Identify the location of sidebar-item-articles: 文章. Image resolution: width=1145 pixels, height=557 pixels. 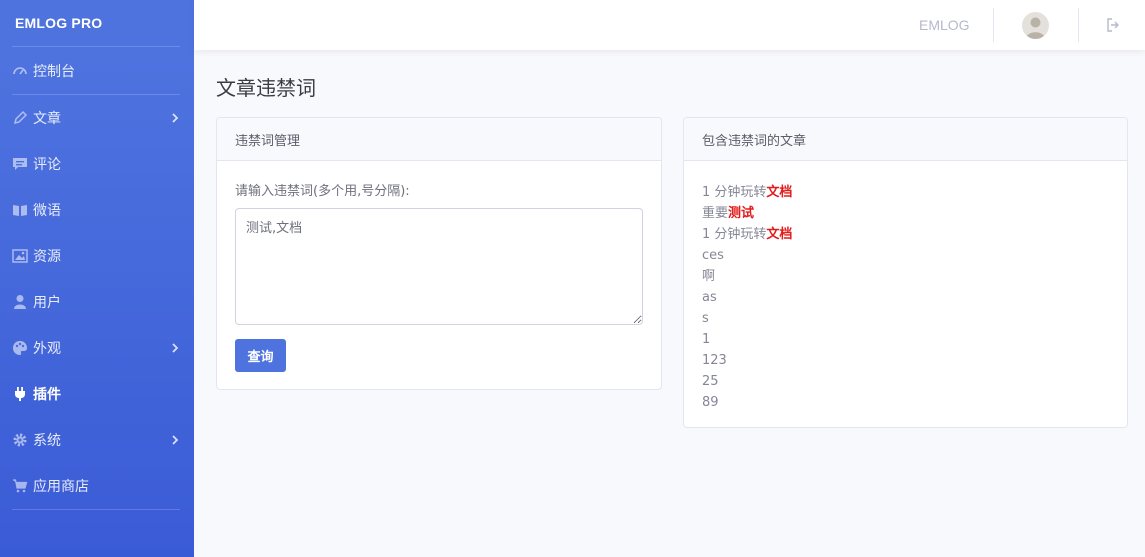
(97, 118).